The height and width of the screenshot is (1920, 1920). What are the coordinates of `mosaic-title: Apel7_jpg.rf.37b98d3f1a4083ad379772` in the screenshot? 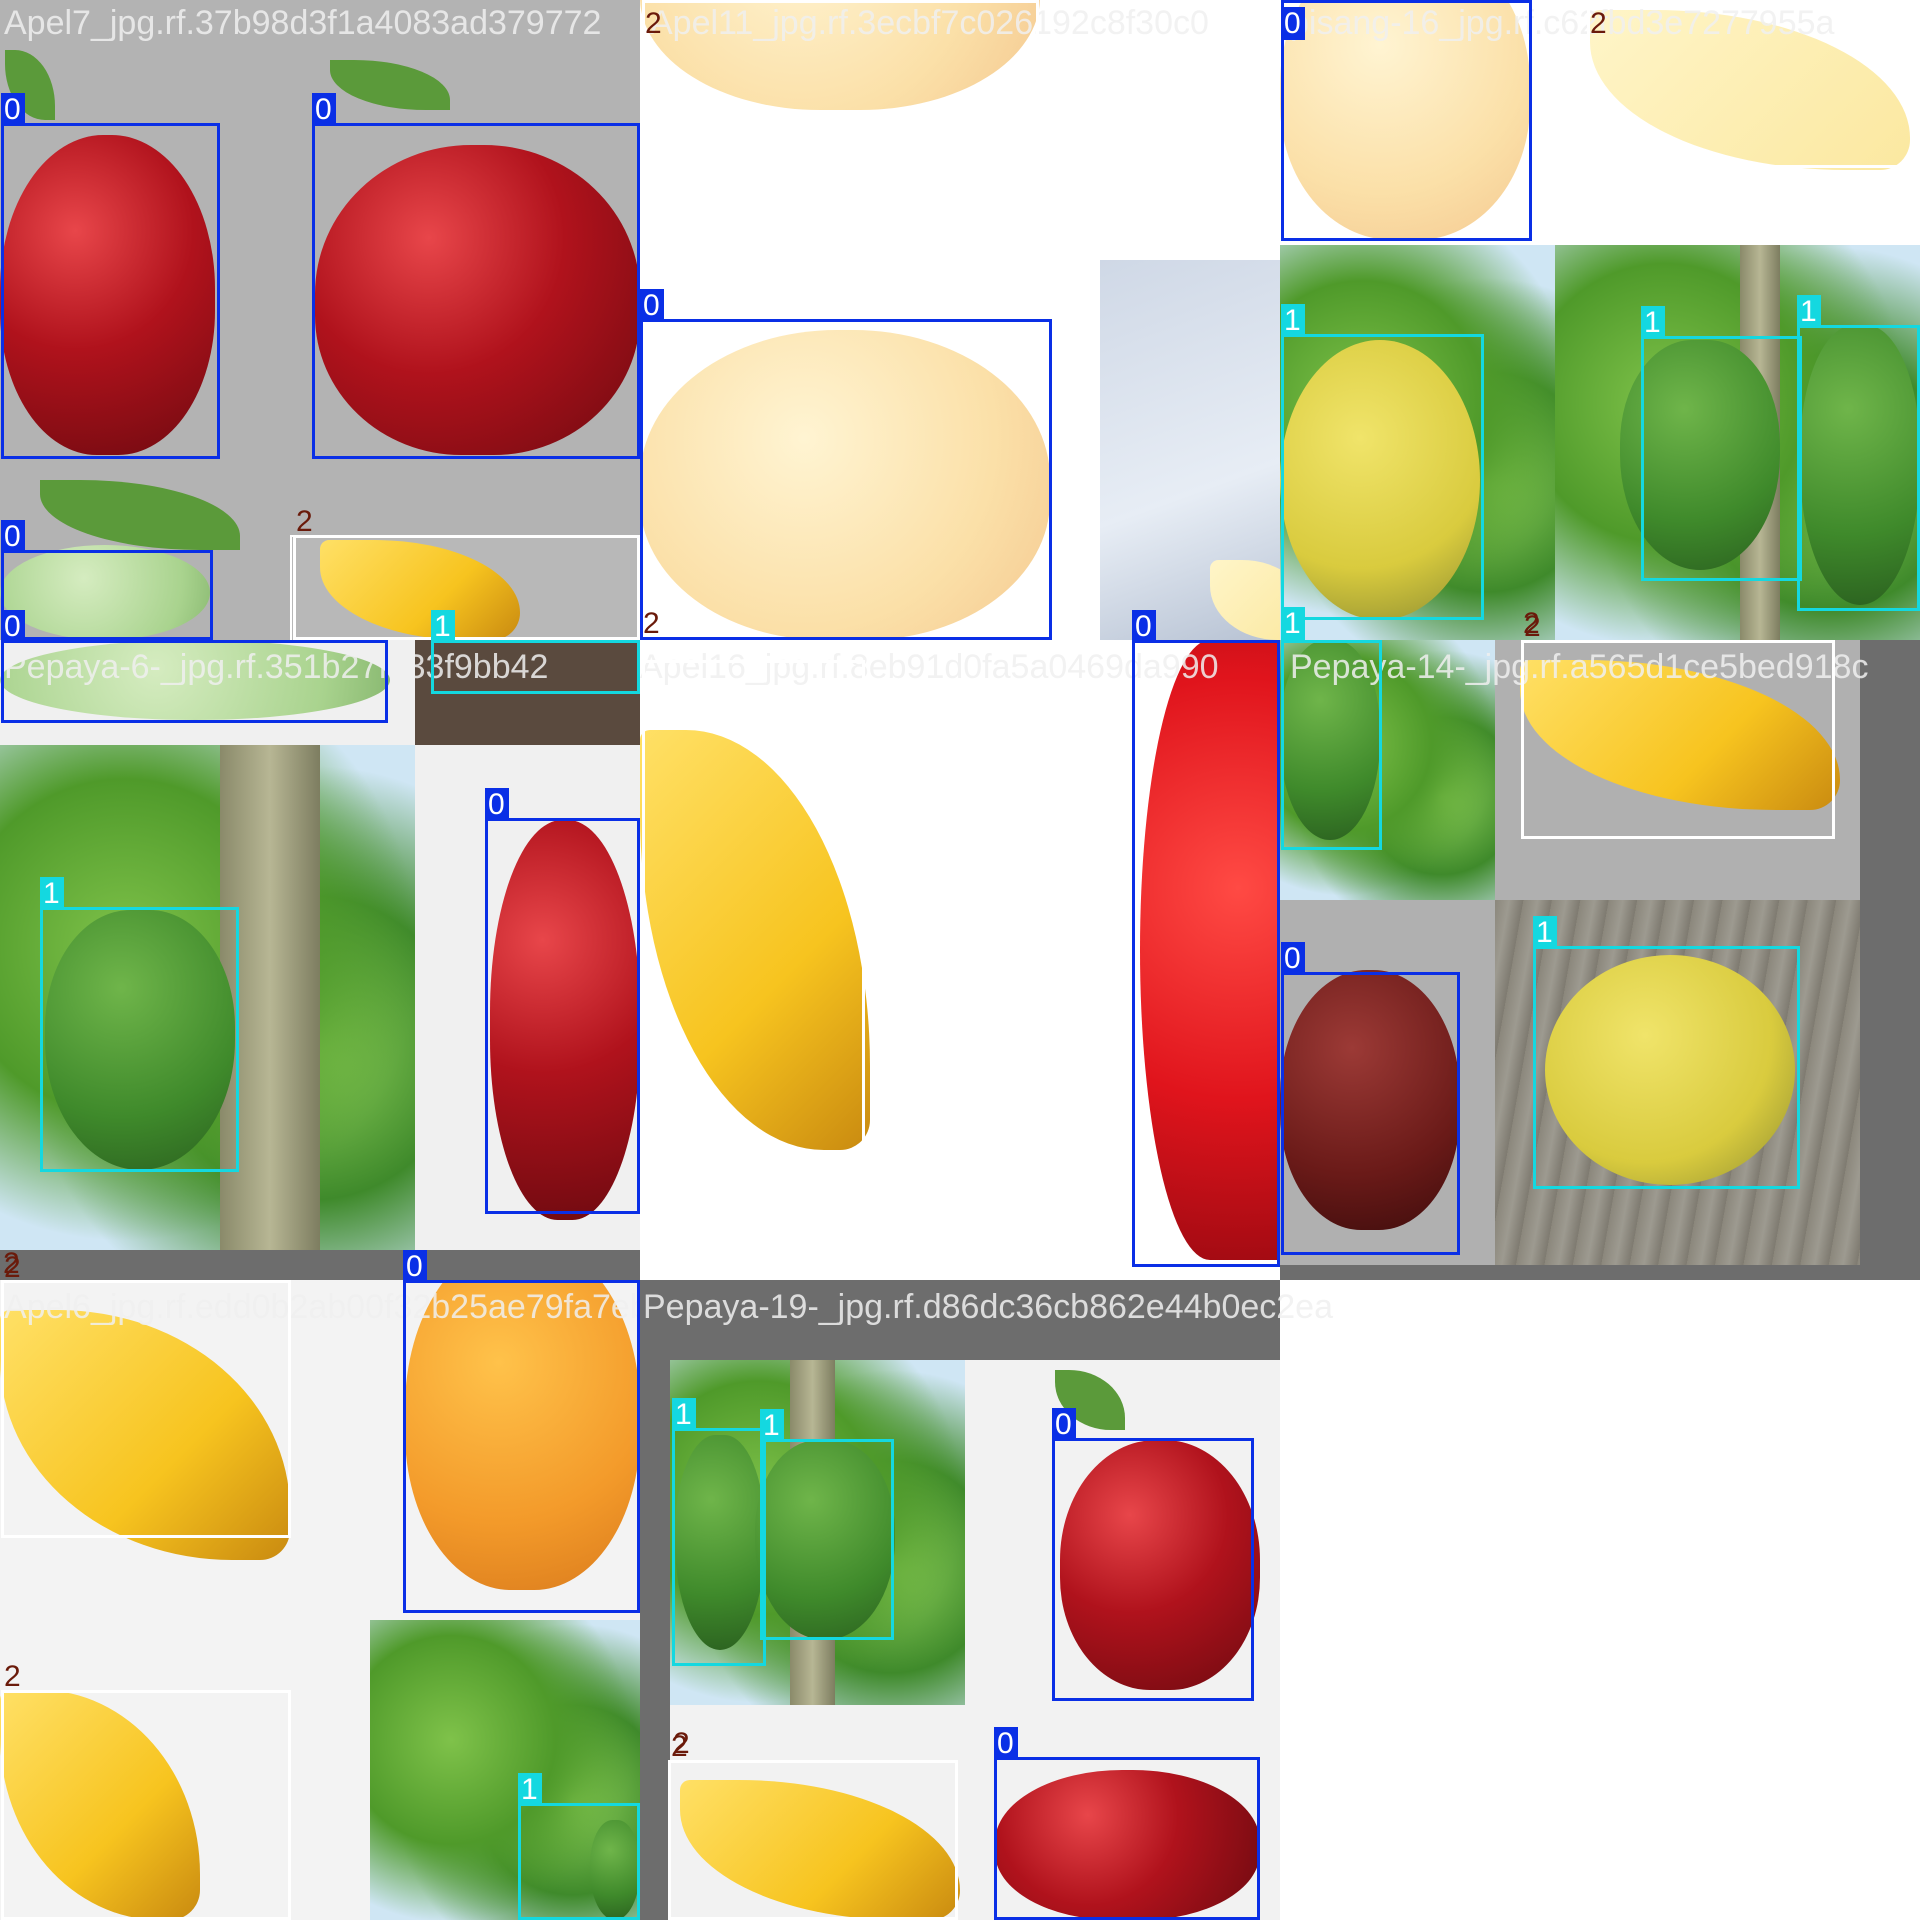 It's located at (303, 23).